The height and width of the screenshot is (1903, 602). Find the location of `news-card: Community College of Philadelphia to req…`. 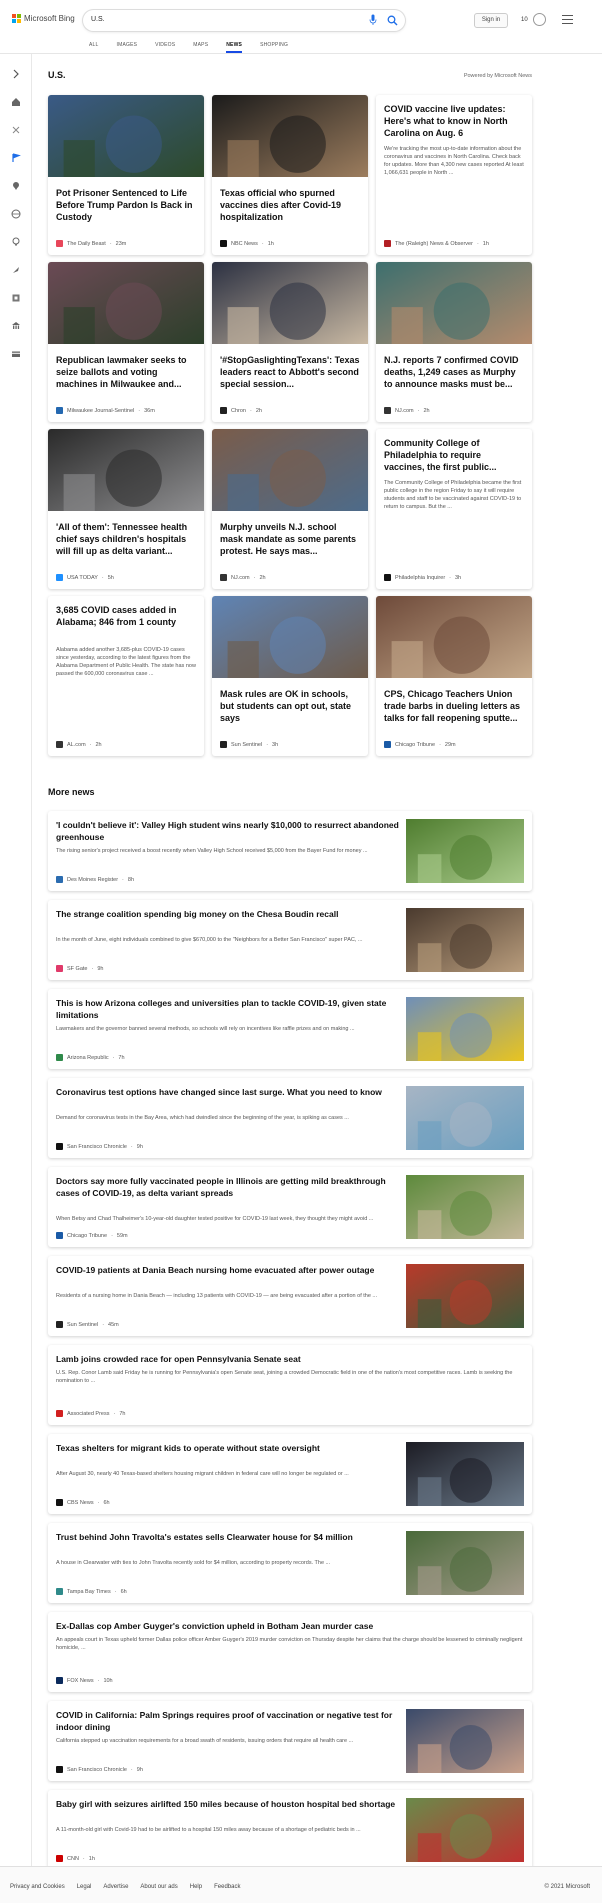

news-card: Community College of Philadelphia to req… is located at coordinates (454, 509).